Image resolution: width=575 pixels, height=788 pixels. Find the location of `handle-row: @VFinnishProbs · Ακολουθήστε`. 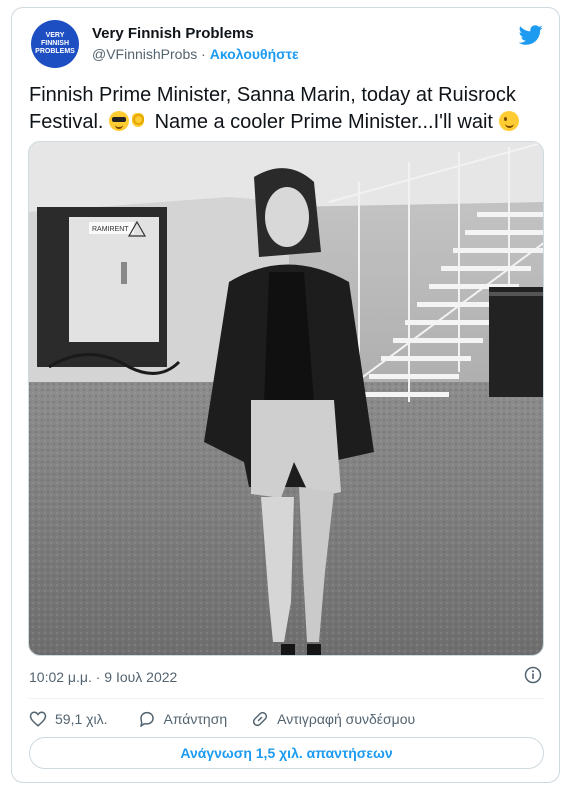

handle-row: @VFinnishProbs · Ακολουθήστε is located at coordinates (195, 54).